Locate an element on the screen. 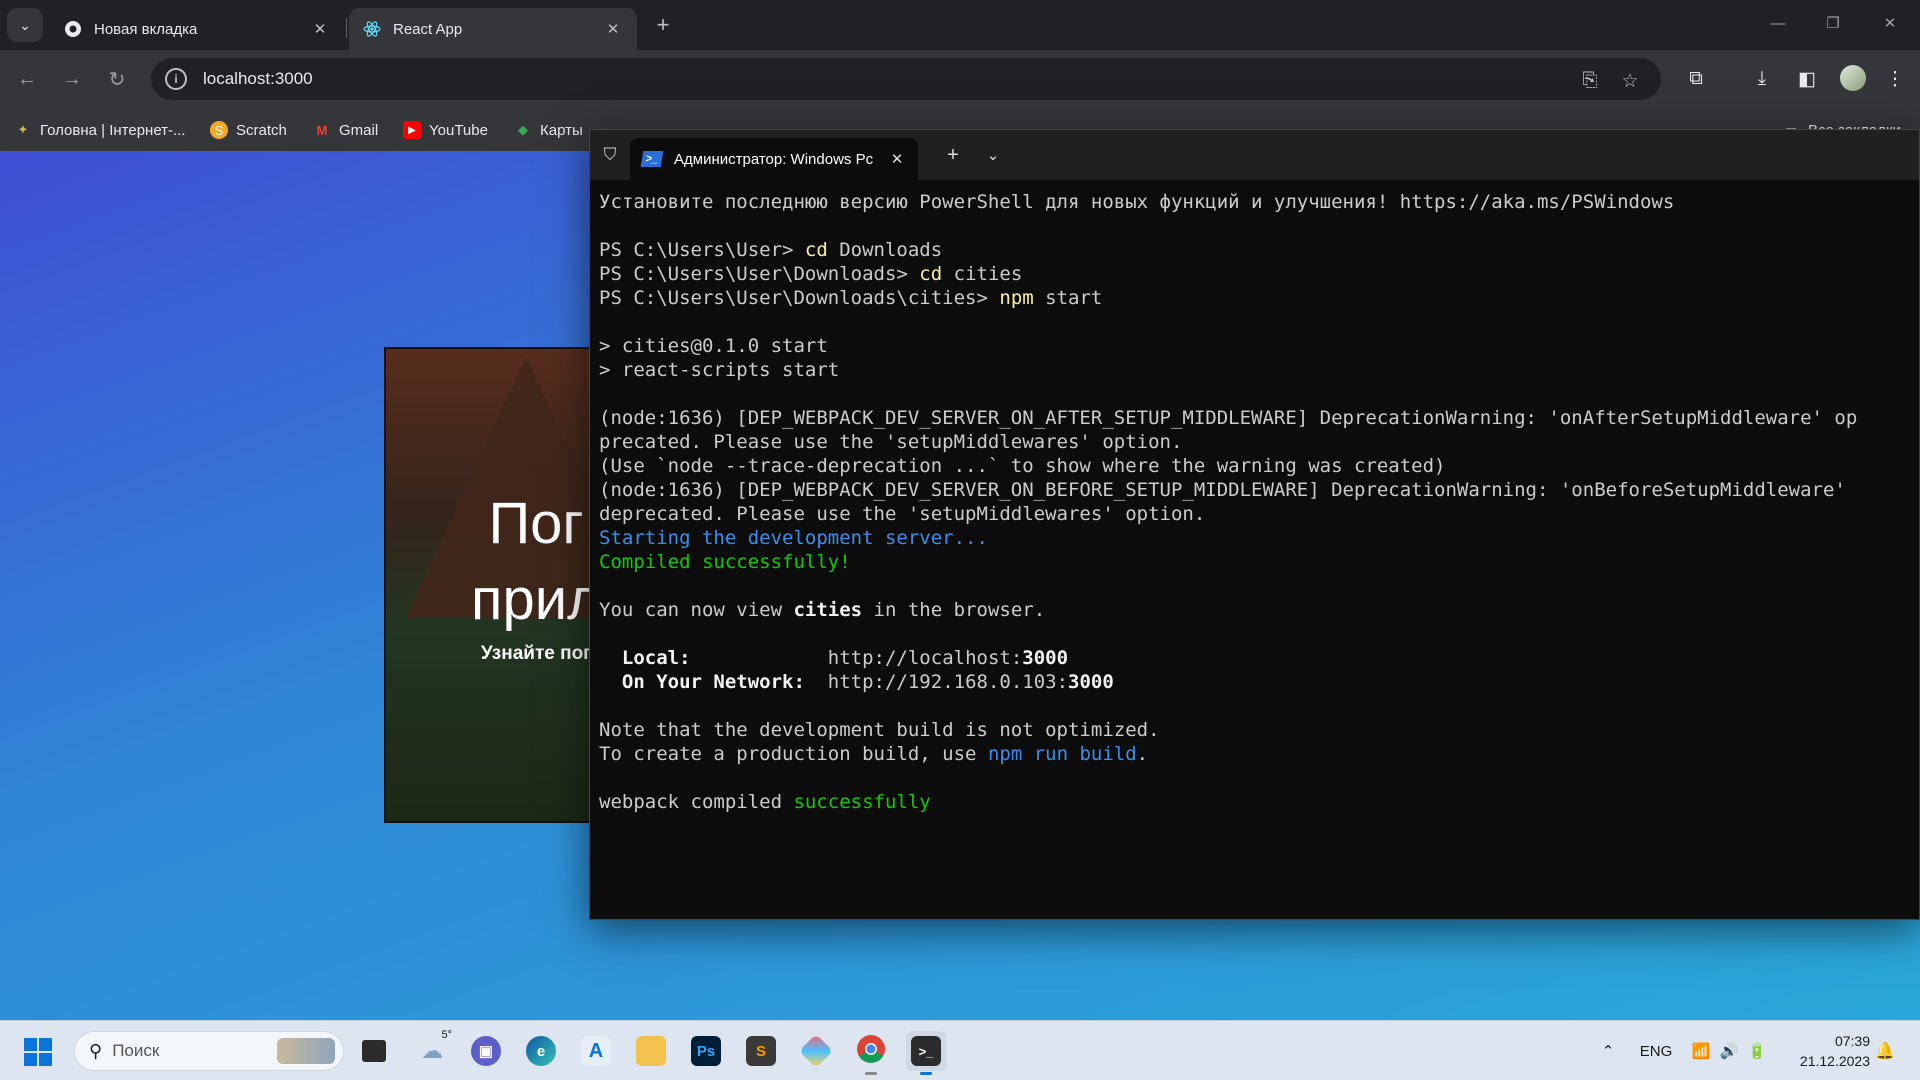 Image resolution: width=1920 pixels, height=1080 pixels. system-clock: 07:39 21.12.2023 is located at coordinates (1828, 1051).